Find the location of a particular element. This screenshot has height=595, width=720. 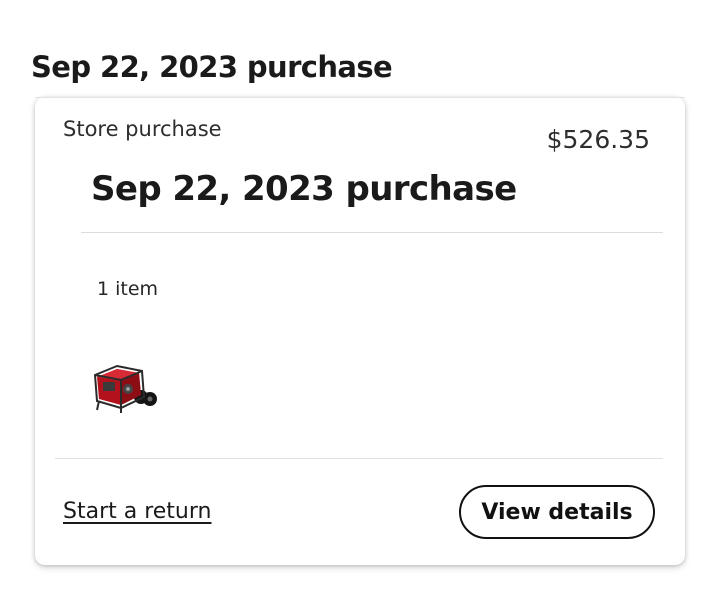

portable-generator-image is located at coordinates (126, 386).